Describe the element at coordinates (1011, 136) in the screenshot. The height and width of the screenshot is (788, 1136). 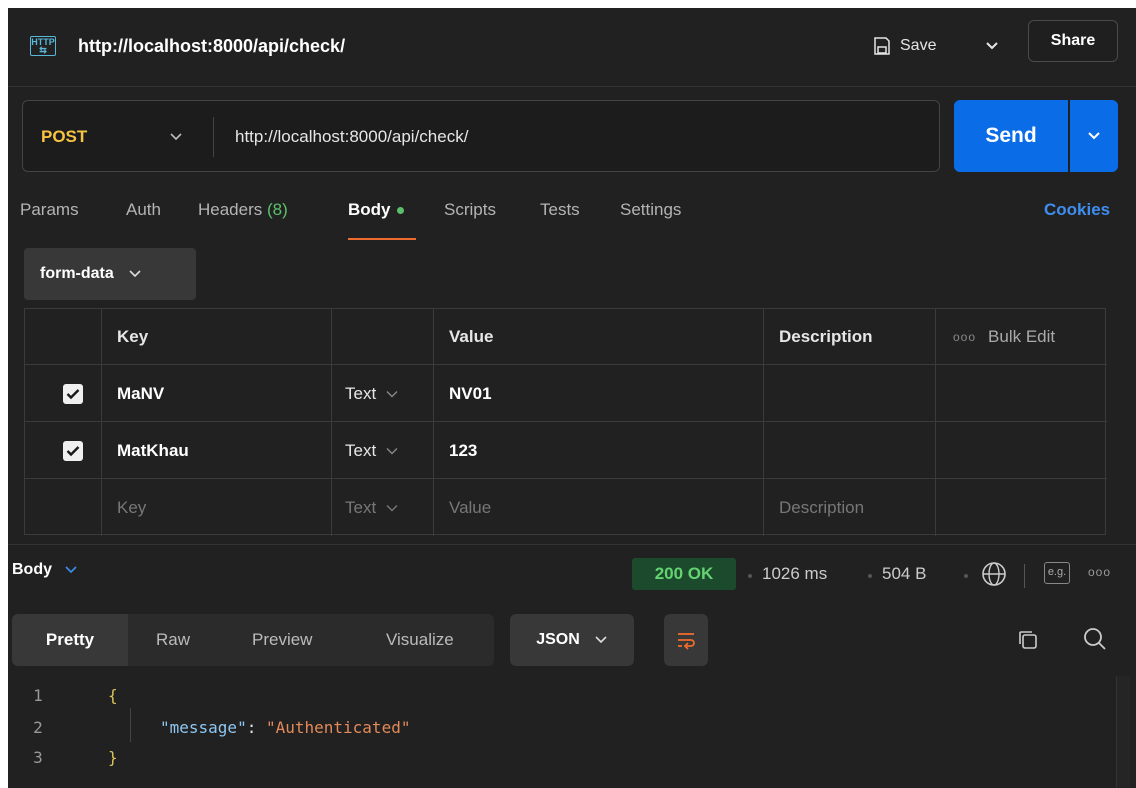
I see `send-button: Send` at that location.